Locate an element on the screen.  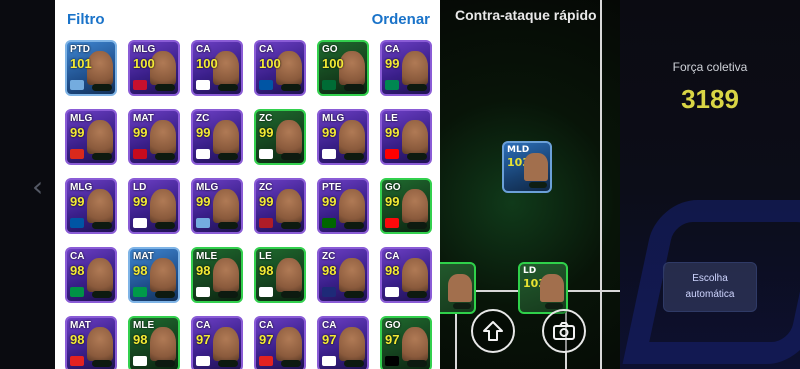
player-card: GO 97 is located at coordinates (406, 342).